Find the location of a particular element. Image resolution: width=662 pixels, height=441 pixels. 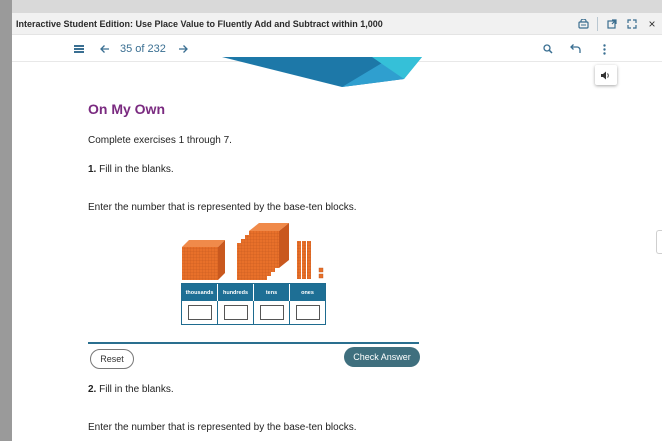

place-value-header-row: thousands hundreds tens ones is located at coordinates (253, 292).